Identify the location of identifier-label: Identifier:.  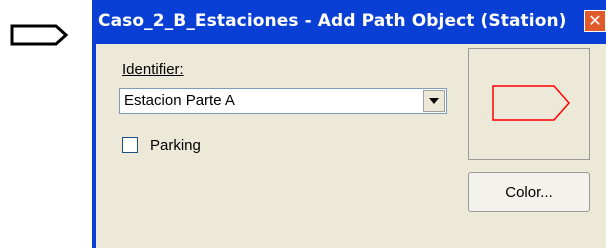
(153, 69).